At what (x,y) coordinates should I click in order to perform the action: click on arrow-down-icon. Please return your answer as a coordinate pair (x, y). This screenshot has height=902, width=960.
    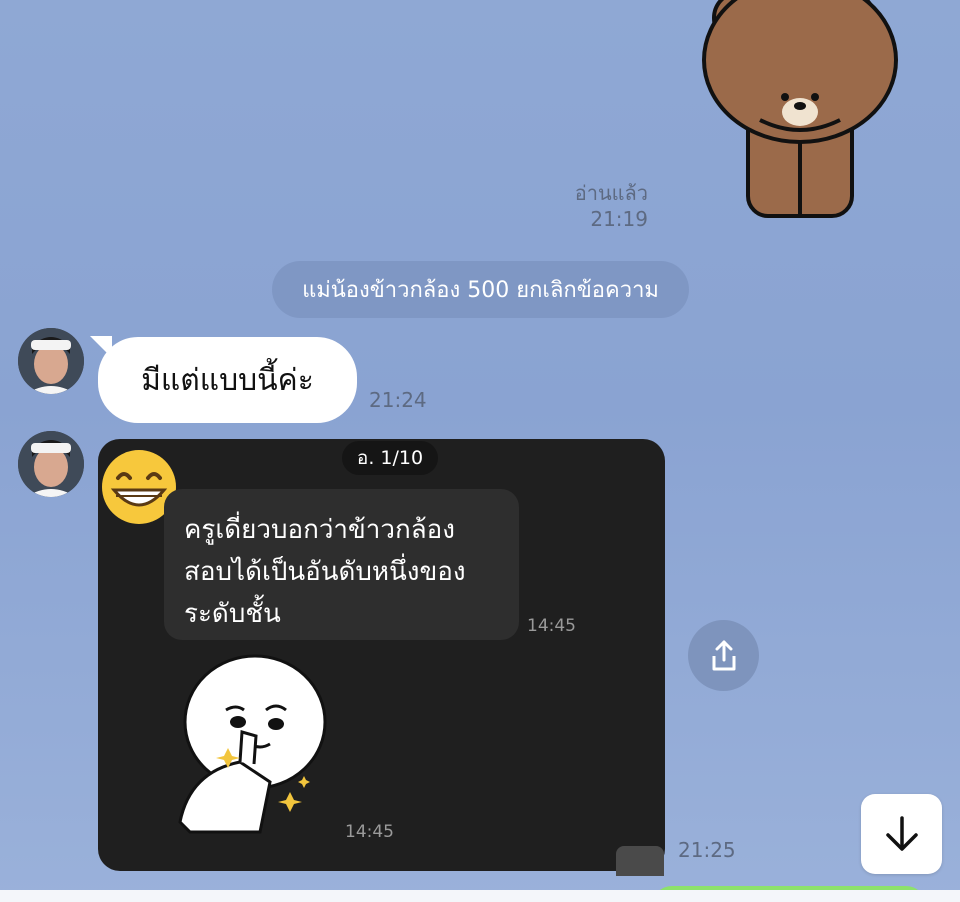
    Looking at the image, I should click on (901, 833).